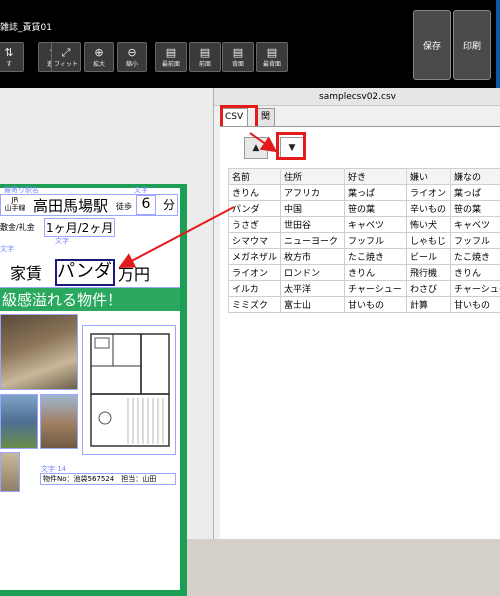 The width and height of the screenshot is (500, 596). I want to click on table-cell: イルカ, so click(255, 289).